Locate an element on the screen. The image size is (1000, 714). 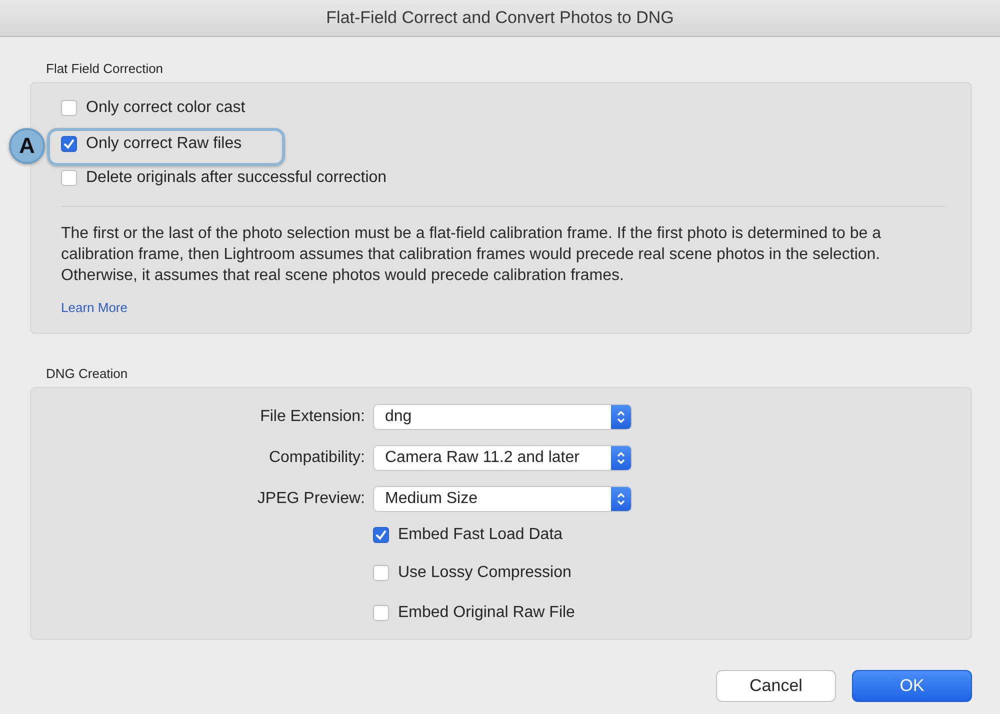
window-title: Flat-Field Correct and Convert Photos to DNG is located at coordinates (500, 18).